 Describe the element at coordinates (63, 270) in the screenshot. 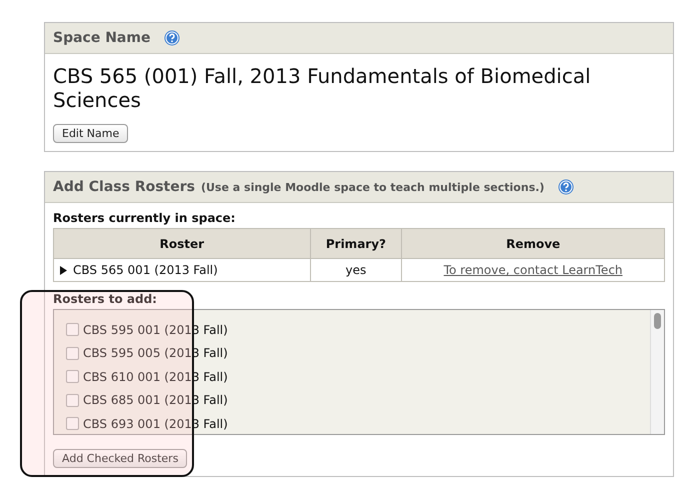

I see `expand-icon` at that location.